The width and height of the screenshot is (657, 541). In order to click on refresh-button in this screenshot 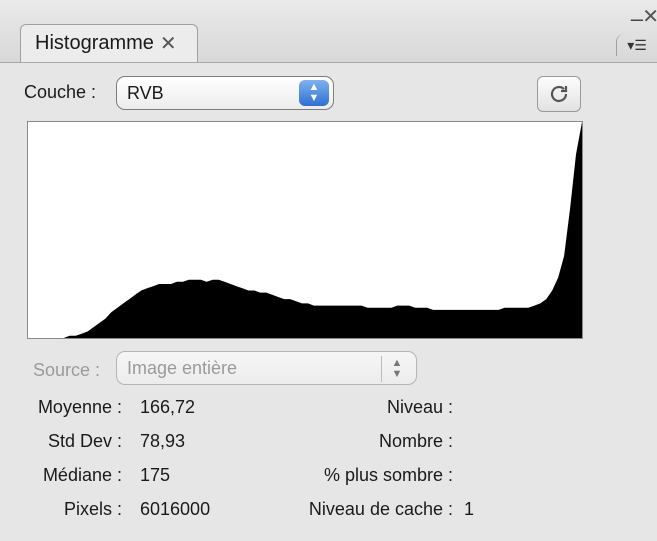, I will do `click(559, 94)`.